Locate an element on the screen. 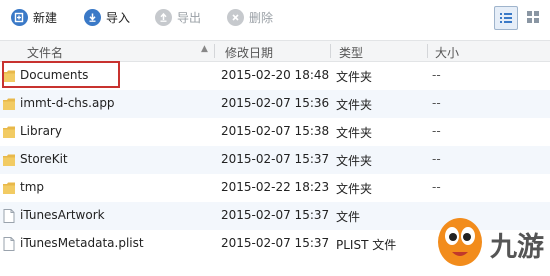 The height and width of the screenshot is (276, 550). table-row: StoreKit 2015-02-07 15:37 文件夹 -- is located at coordinates (275, 160).